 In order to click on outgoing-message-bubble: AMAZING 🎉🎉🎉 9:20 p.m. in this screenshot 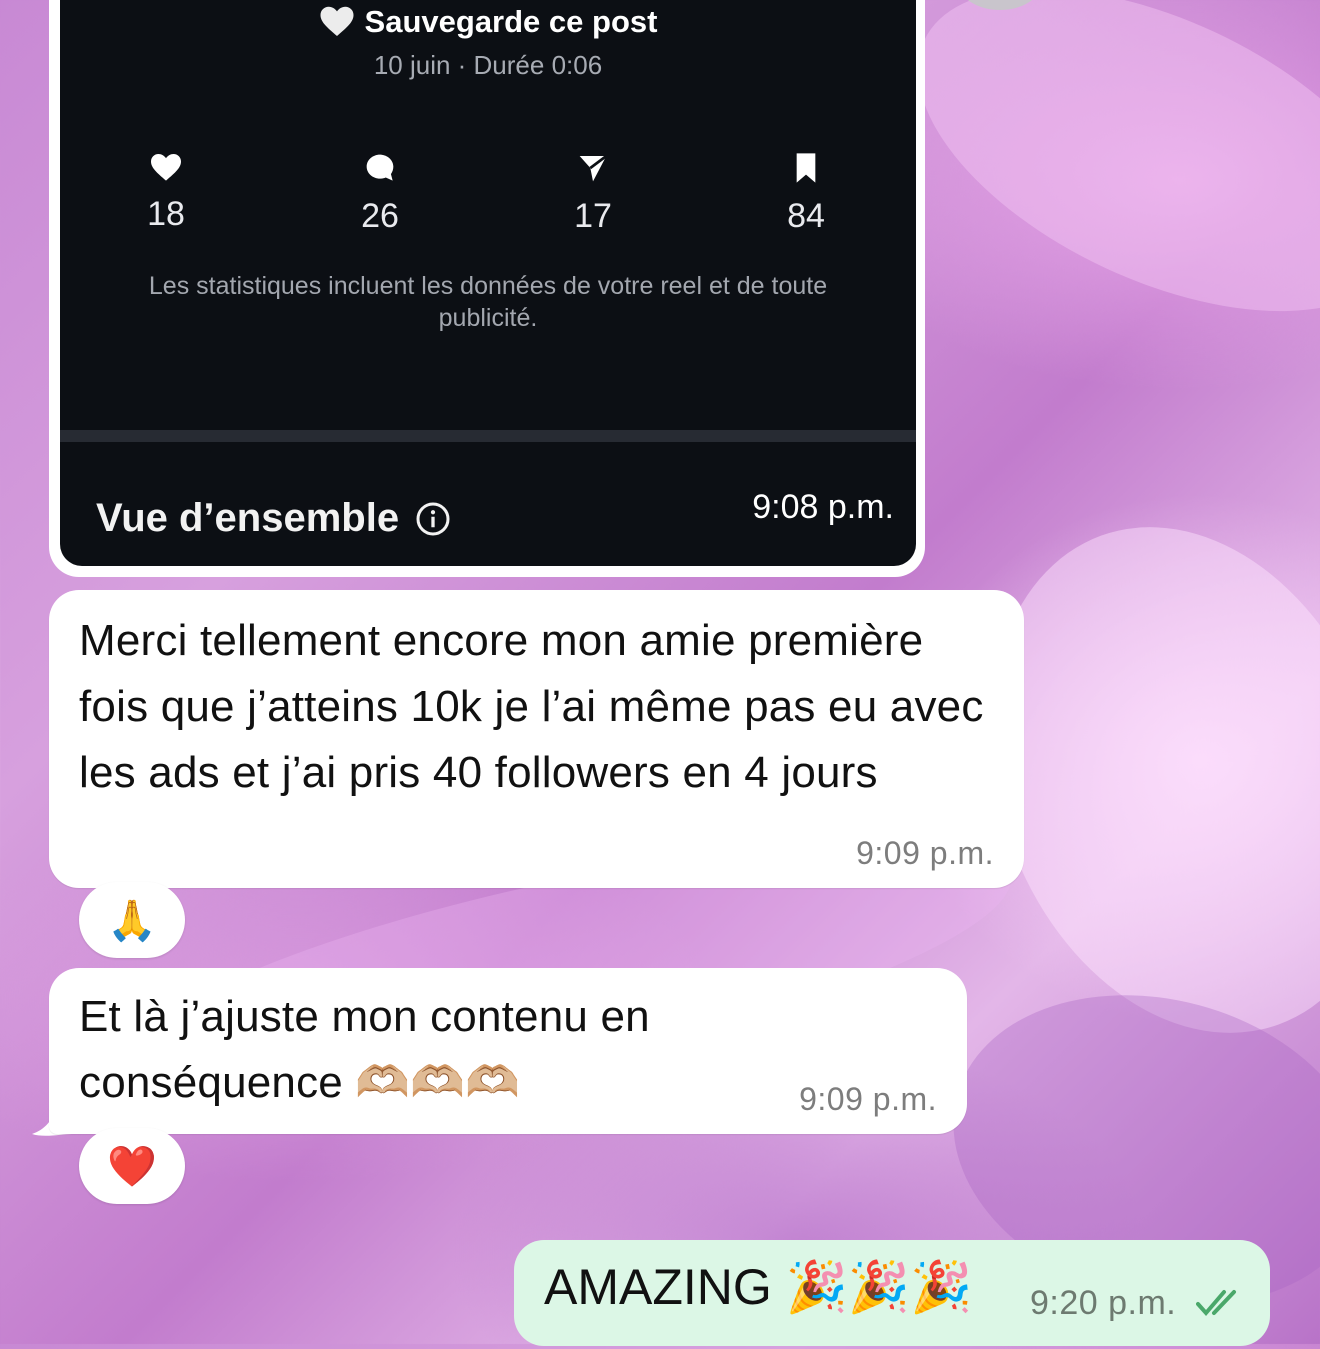, I will do `click(892, 1293)`.